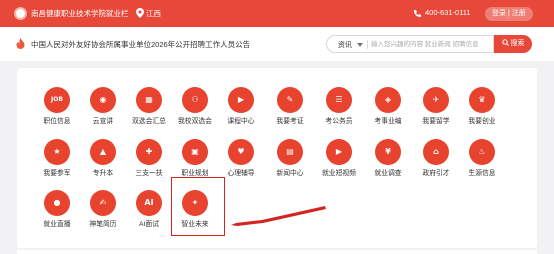 The height and width of the screenshot is (254, 554). I want to click on service-glyph: ⌂, so click(436, 151).